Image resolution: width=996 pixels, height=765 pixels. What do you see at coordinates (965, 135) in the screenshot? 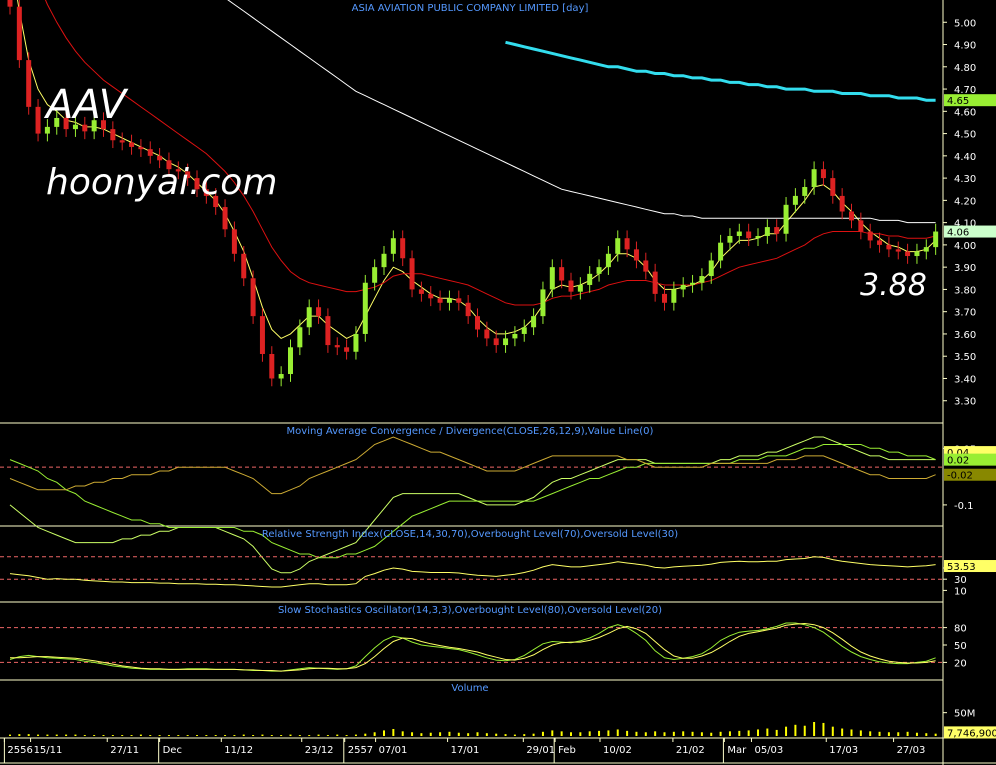
I see `y-tick-label: 4.50` at bounding box center [965, 135].